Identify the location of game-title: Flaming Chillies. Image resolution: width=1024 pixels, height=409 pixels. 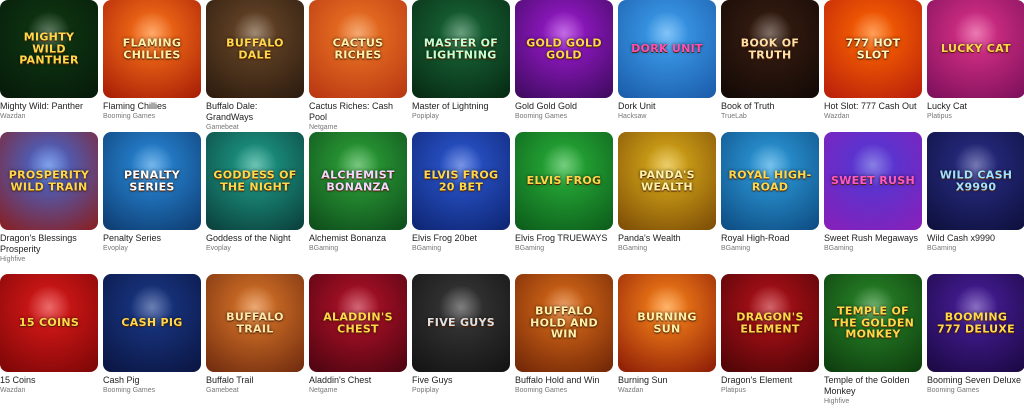
(152, 106).